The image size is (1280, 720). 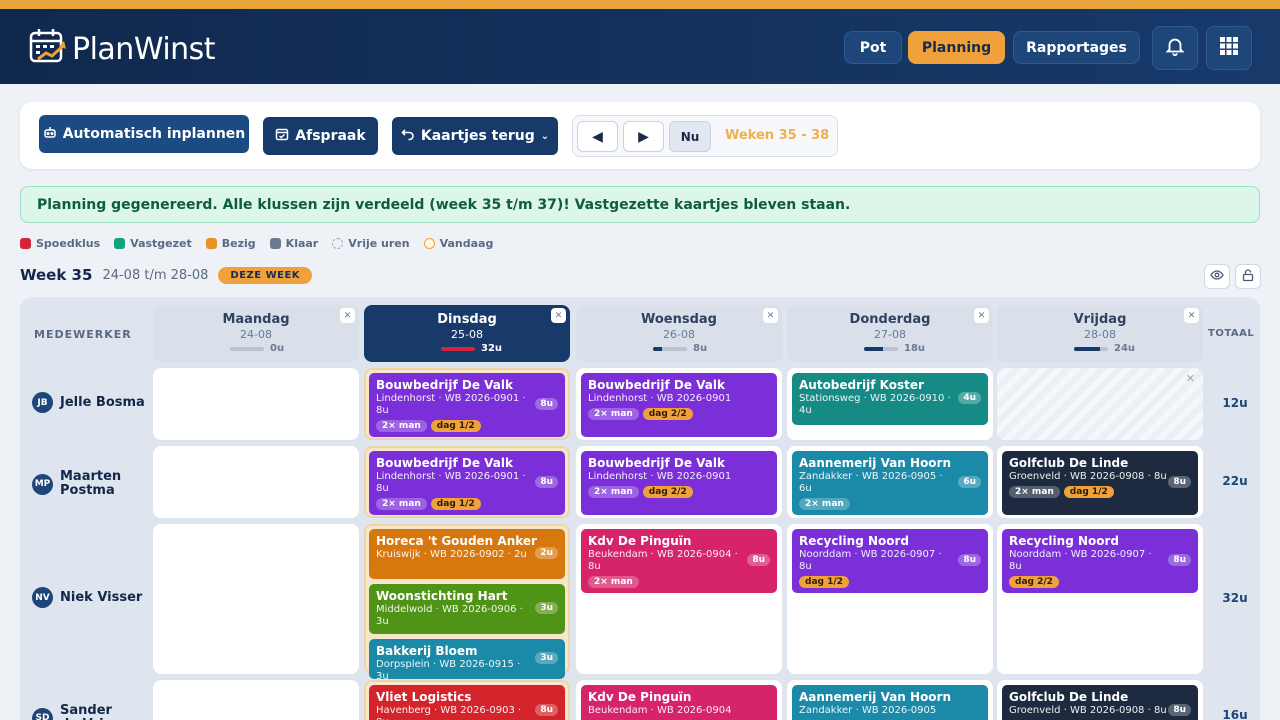 I want to click on day-name: Woensdag, so click(x=678, y=319).